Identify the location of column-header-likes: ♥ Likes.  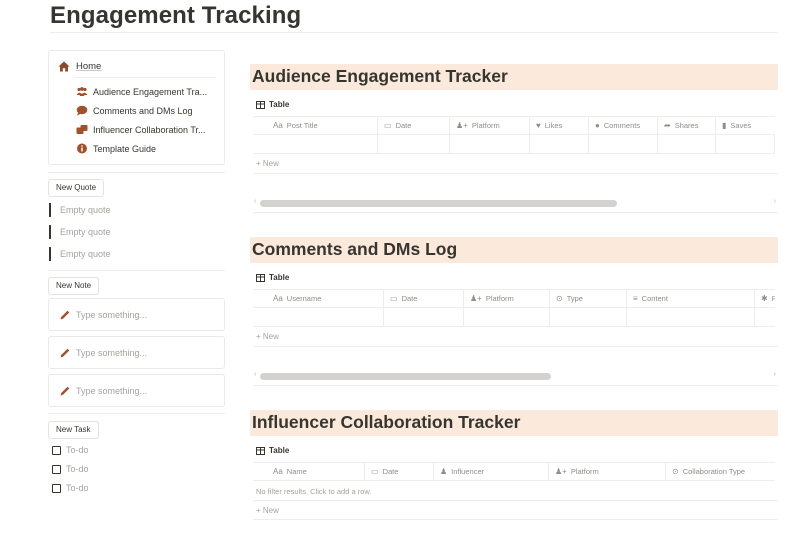
(558, 125).